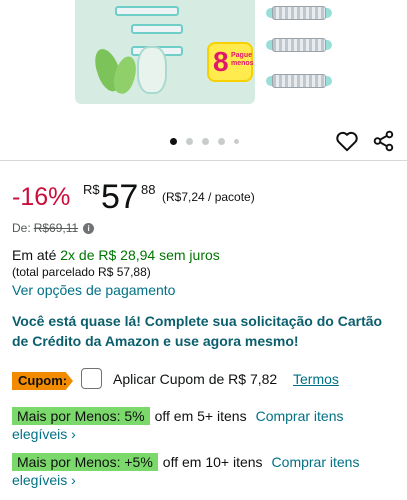  Describe the element at coordinates (148, 189) in the screenshot. I see `price-cents: 88` at that location.